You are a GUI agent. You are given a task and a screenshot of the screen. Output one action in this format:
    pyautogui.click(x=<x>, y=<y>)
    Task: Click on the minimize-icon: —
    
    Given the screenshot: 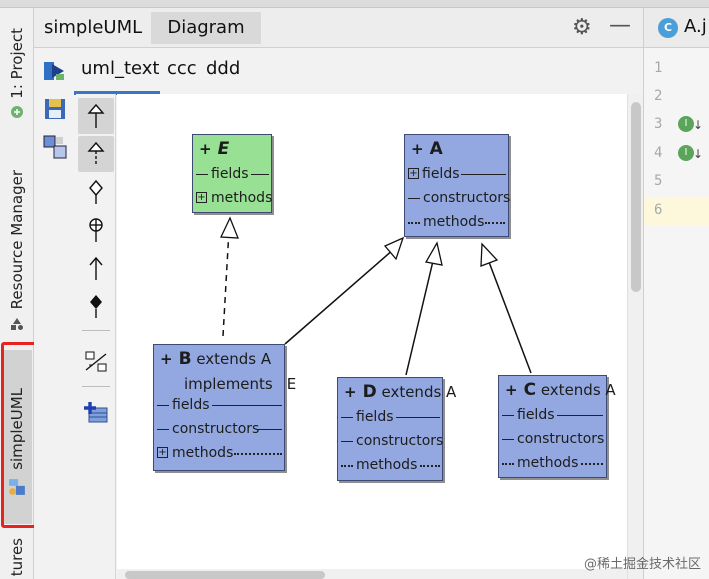 What is the action you would take?
    pyautogui.click(x=620, y=26)
    